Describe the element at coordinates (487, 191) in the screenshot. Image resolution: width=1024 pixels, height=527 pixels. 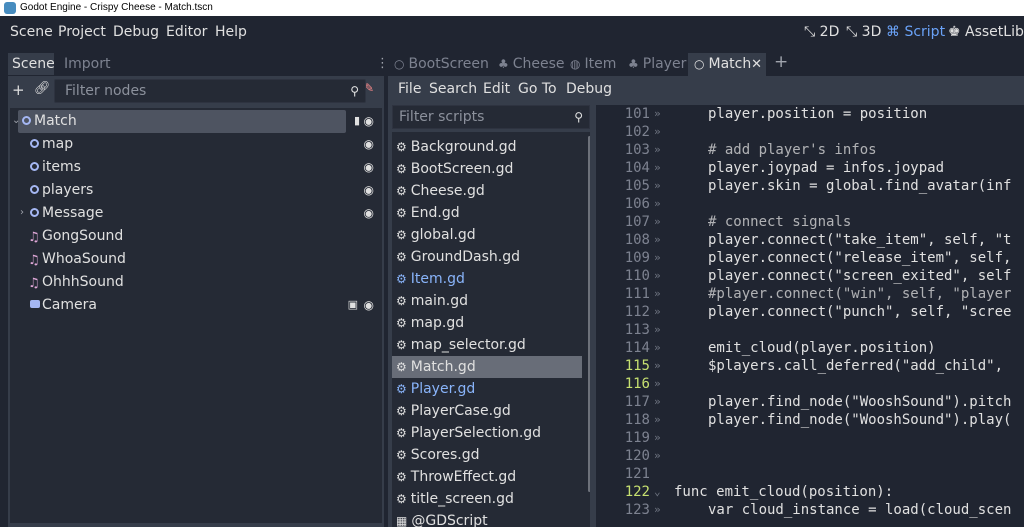
I see `script-item-cheese: ⚙ Cheese.gd` at that location.